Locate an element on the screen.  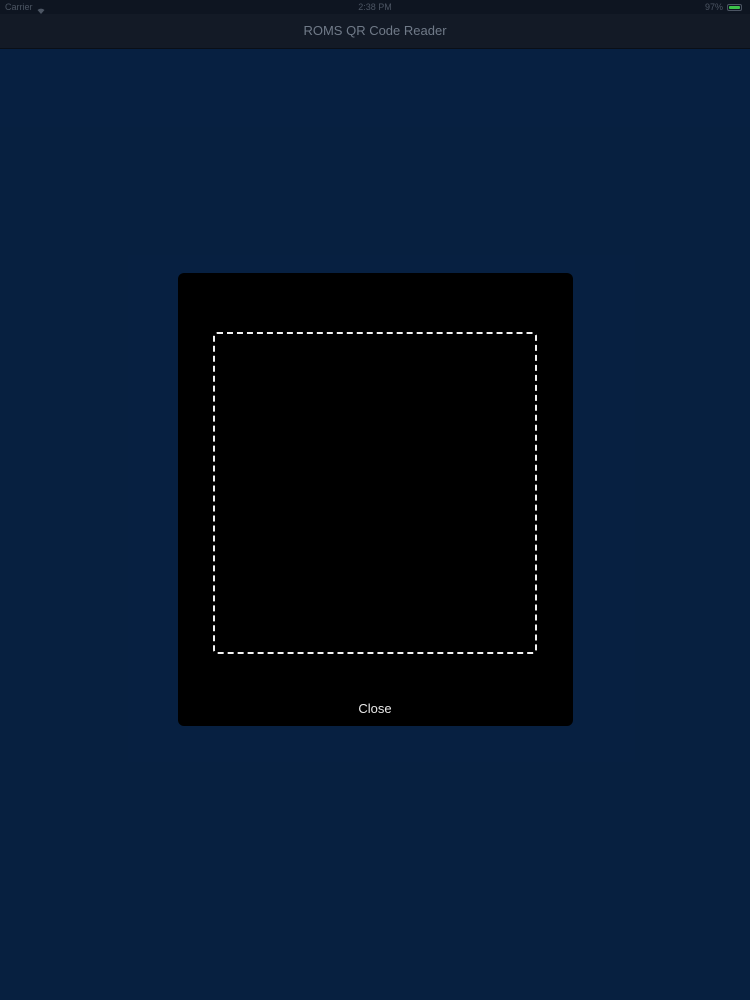
battery-percent: 97% is located at coordinates (713, 7).